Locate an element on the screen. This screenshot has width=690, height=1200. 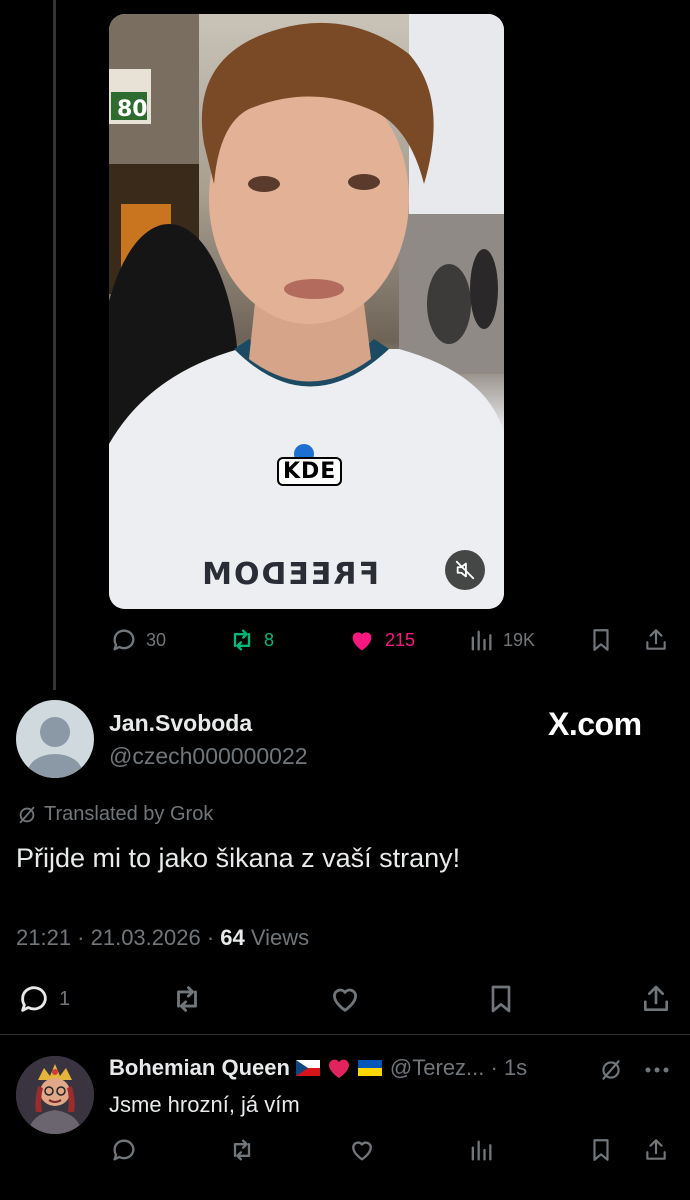
views-count: 19K is located at coordinates (519, 639).